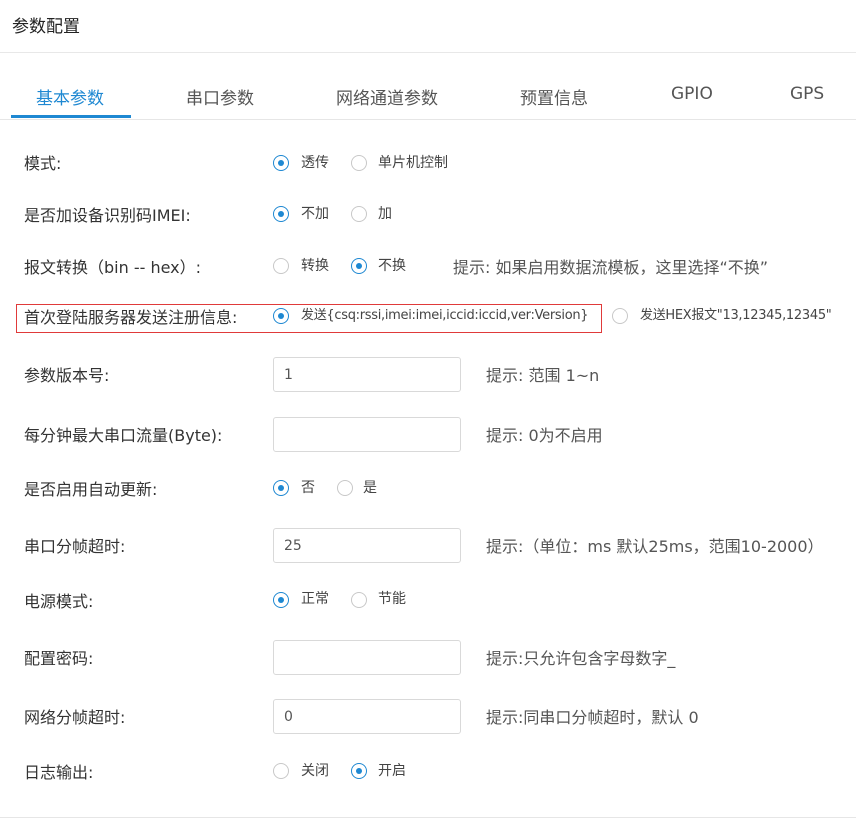 The width and height of the screenshot is (856, 823). Describe the element at coordinates (281, 771) in the screenshot. I see `log-off-radio` at that location.